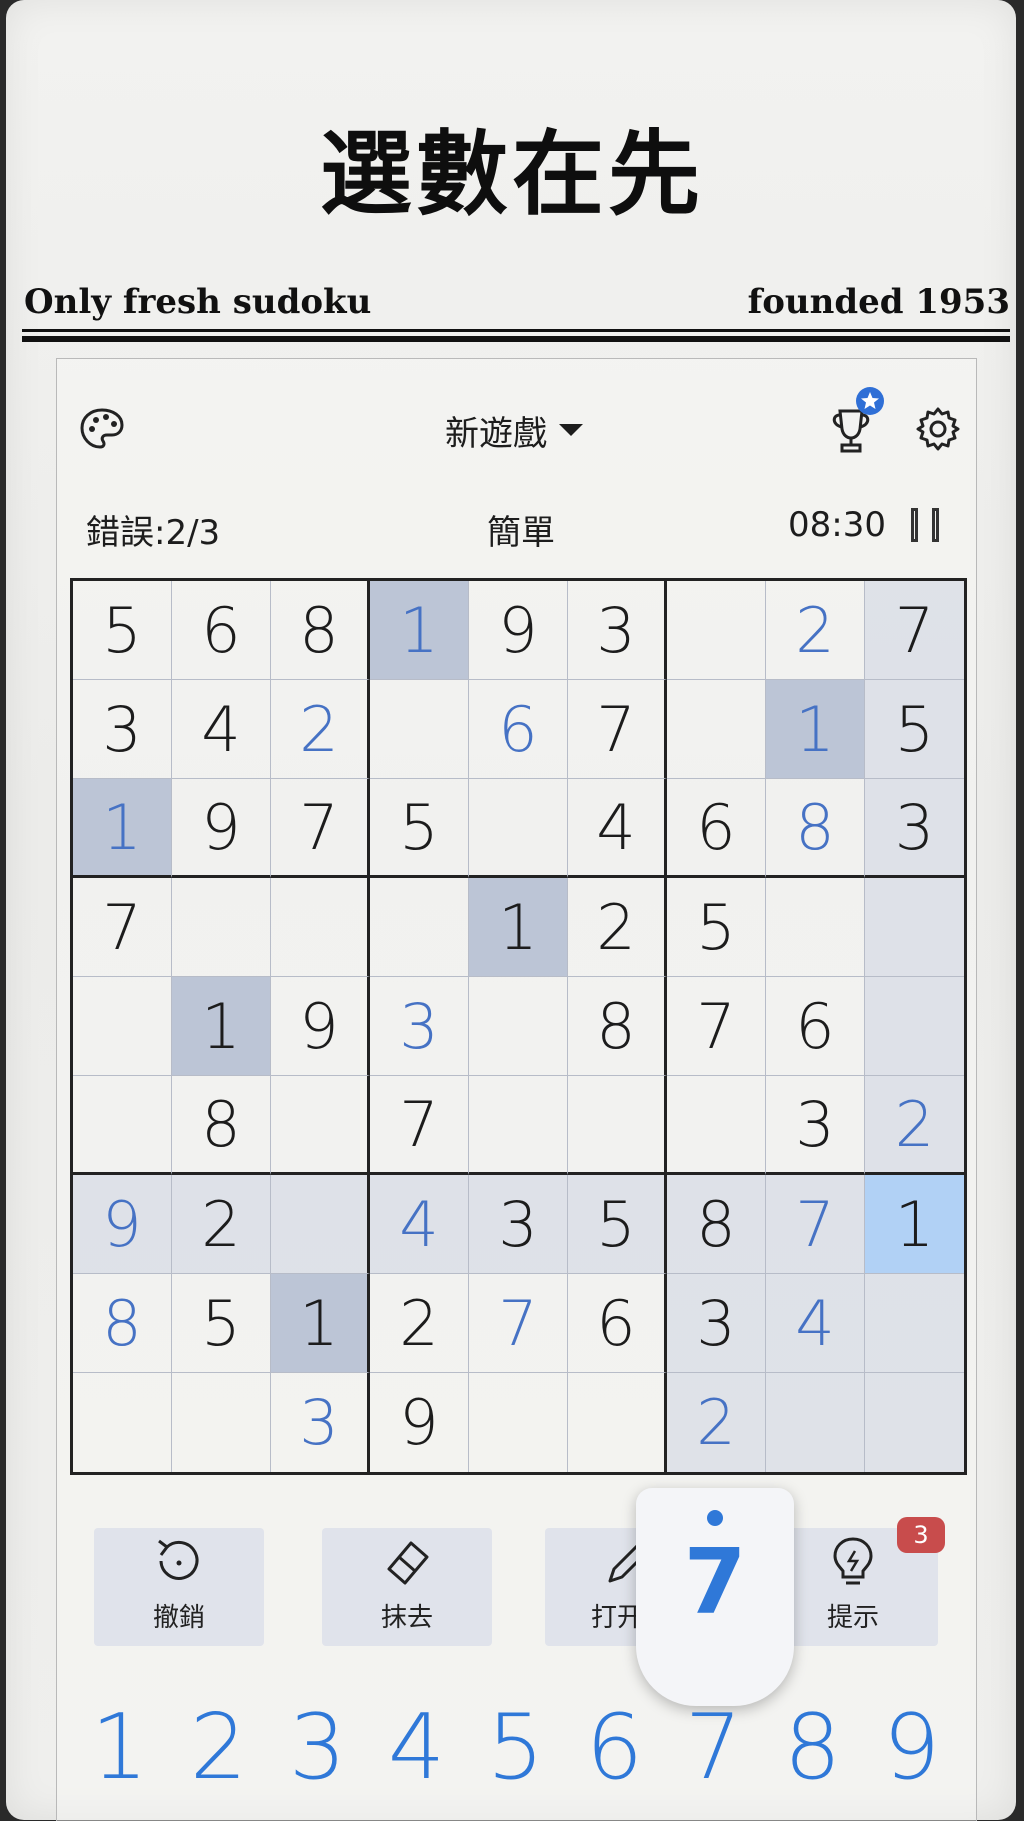 The image size is (1024, 1821). Describe the element at coordinates (911, 1748) in the screenshot. I see `numpad-key-9: 9` at that location.